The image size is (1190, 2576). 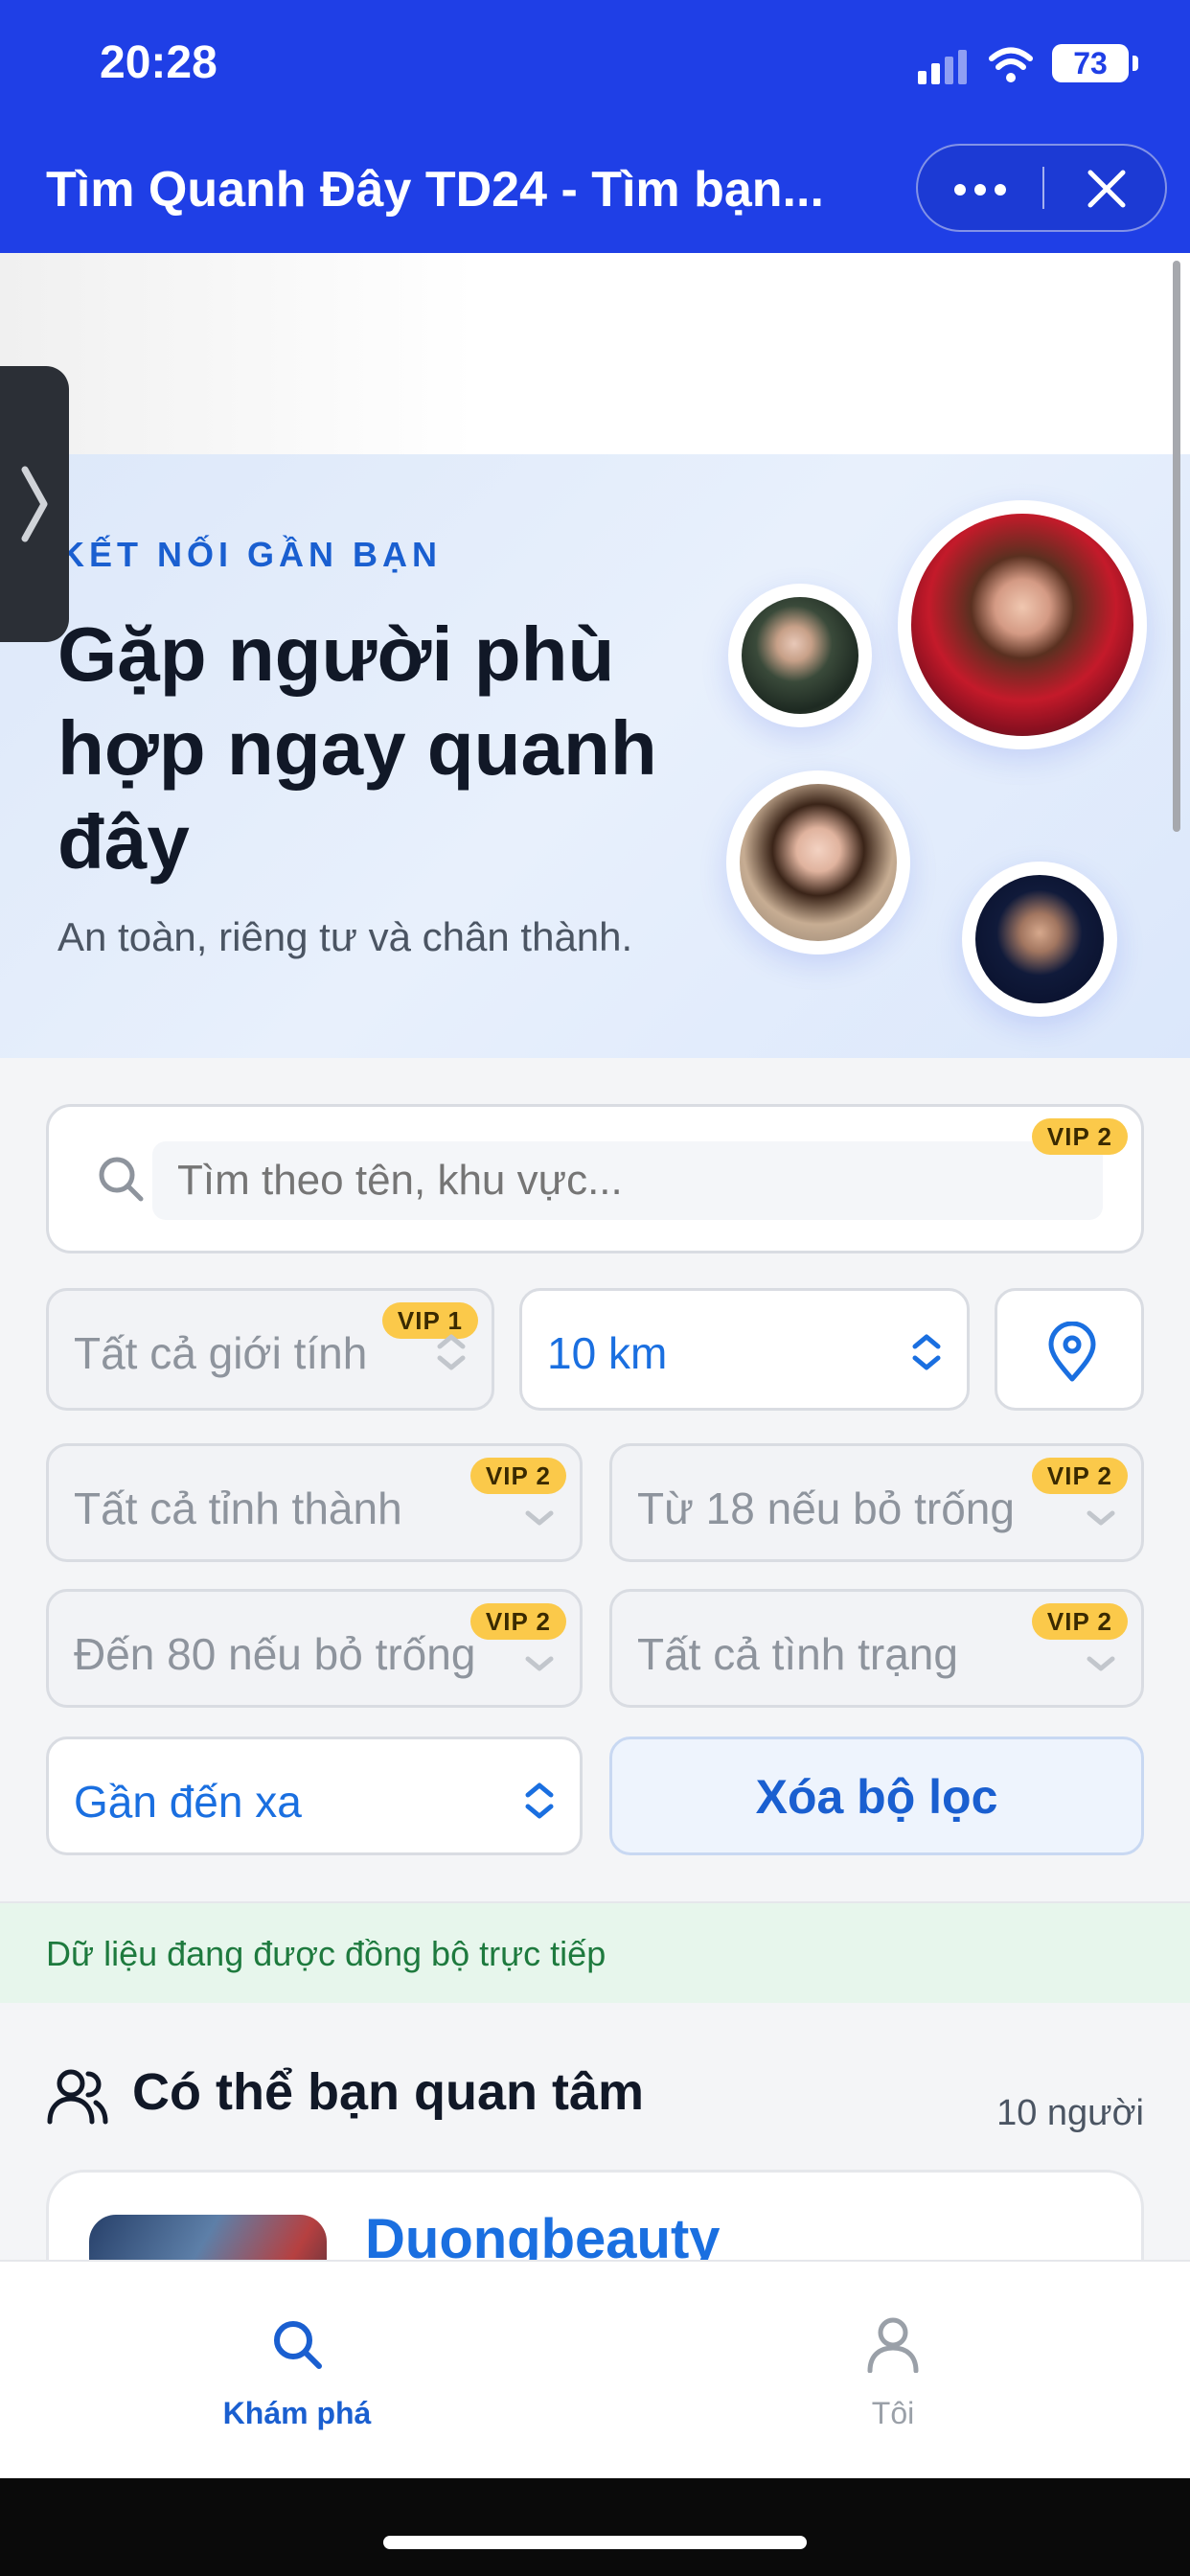 I want to click on sort-select-value: Gần đến xa, so click(x=188, y=1802).